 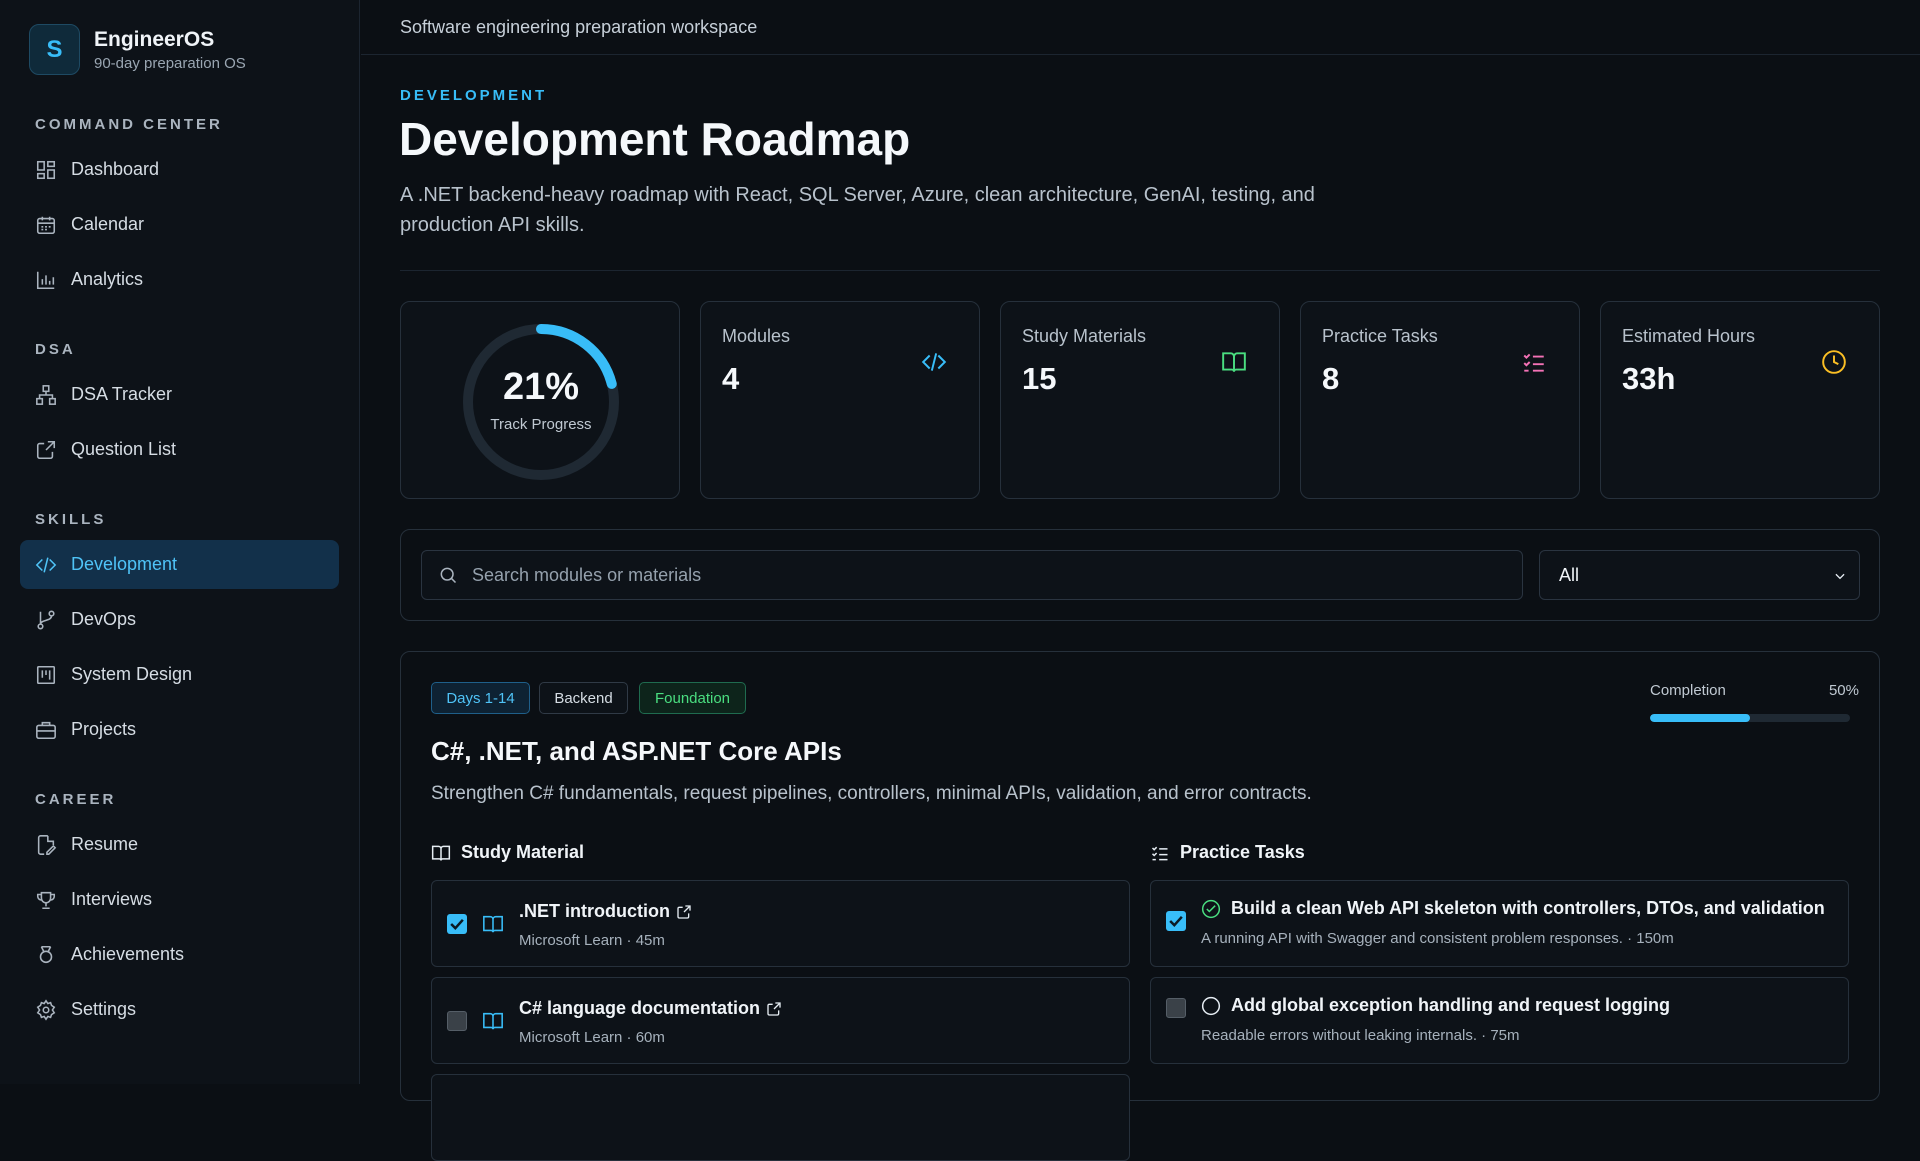 What do you see at coordinates (1649, 378) in the screenshot?
I see `stat-value: 33h` at bounding box center [1649, 378].